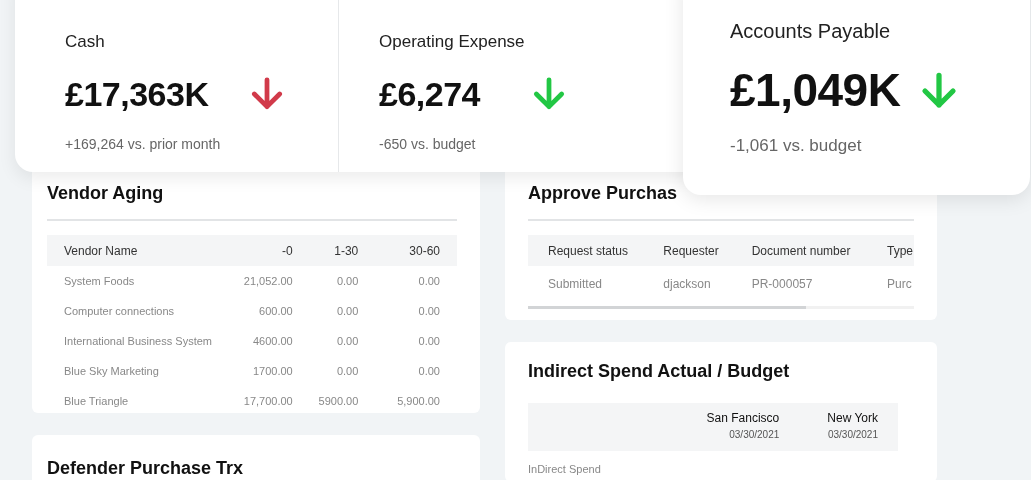 Image resolution: width=1031 pixels, height=480 pixels. I want to click on table-cell: 5900.00, so click(325, 401).